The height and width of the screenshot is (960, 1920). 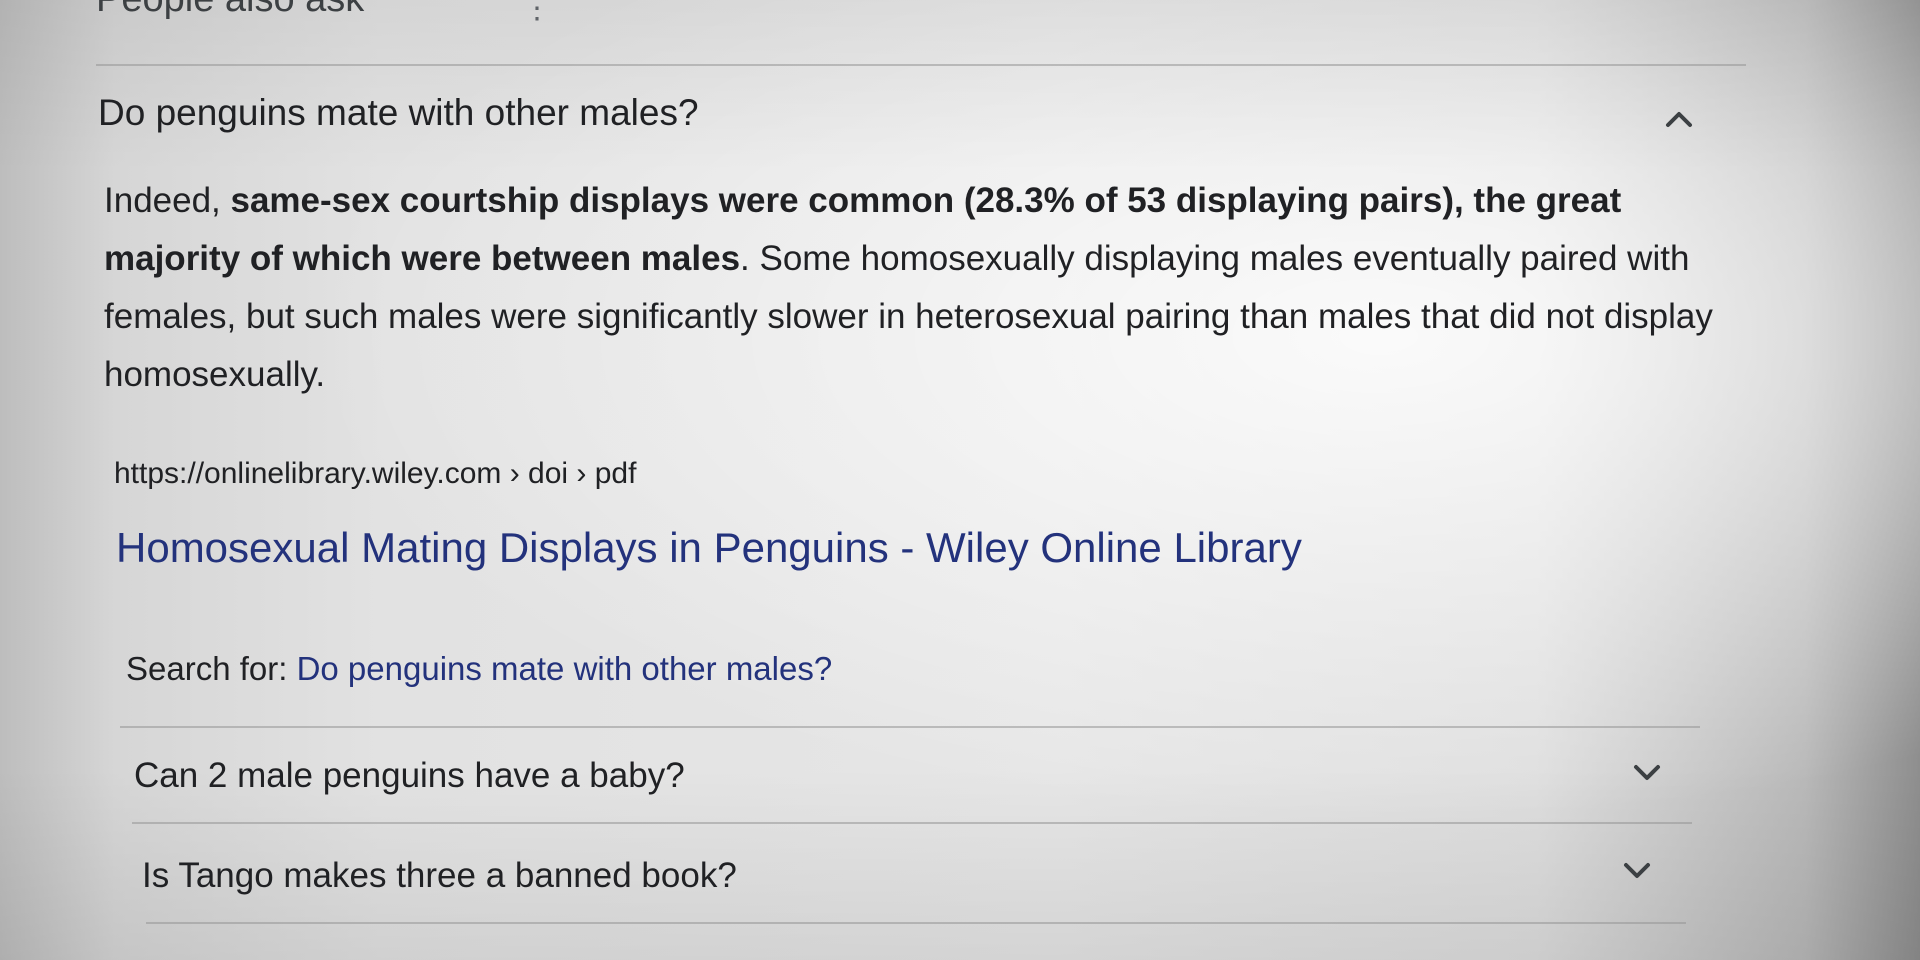 I want to click on search-for-label: Search for:, so click(x=211, y=668).